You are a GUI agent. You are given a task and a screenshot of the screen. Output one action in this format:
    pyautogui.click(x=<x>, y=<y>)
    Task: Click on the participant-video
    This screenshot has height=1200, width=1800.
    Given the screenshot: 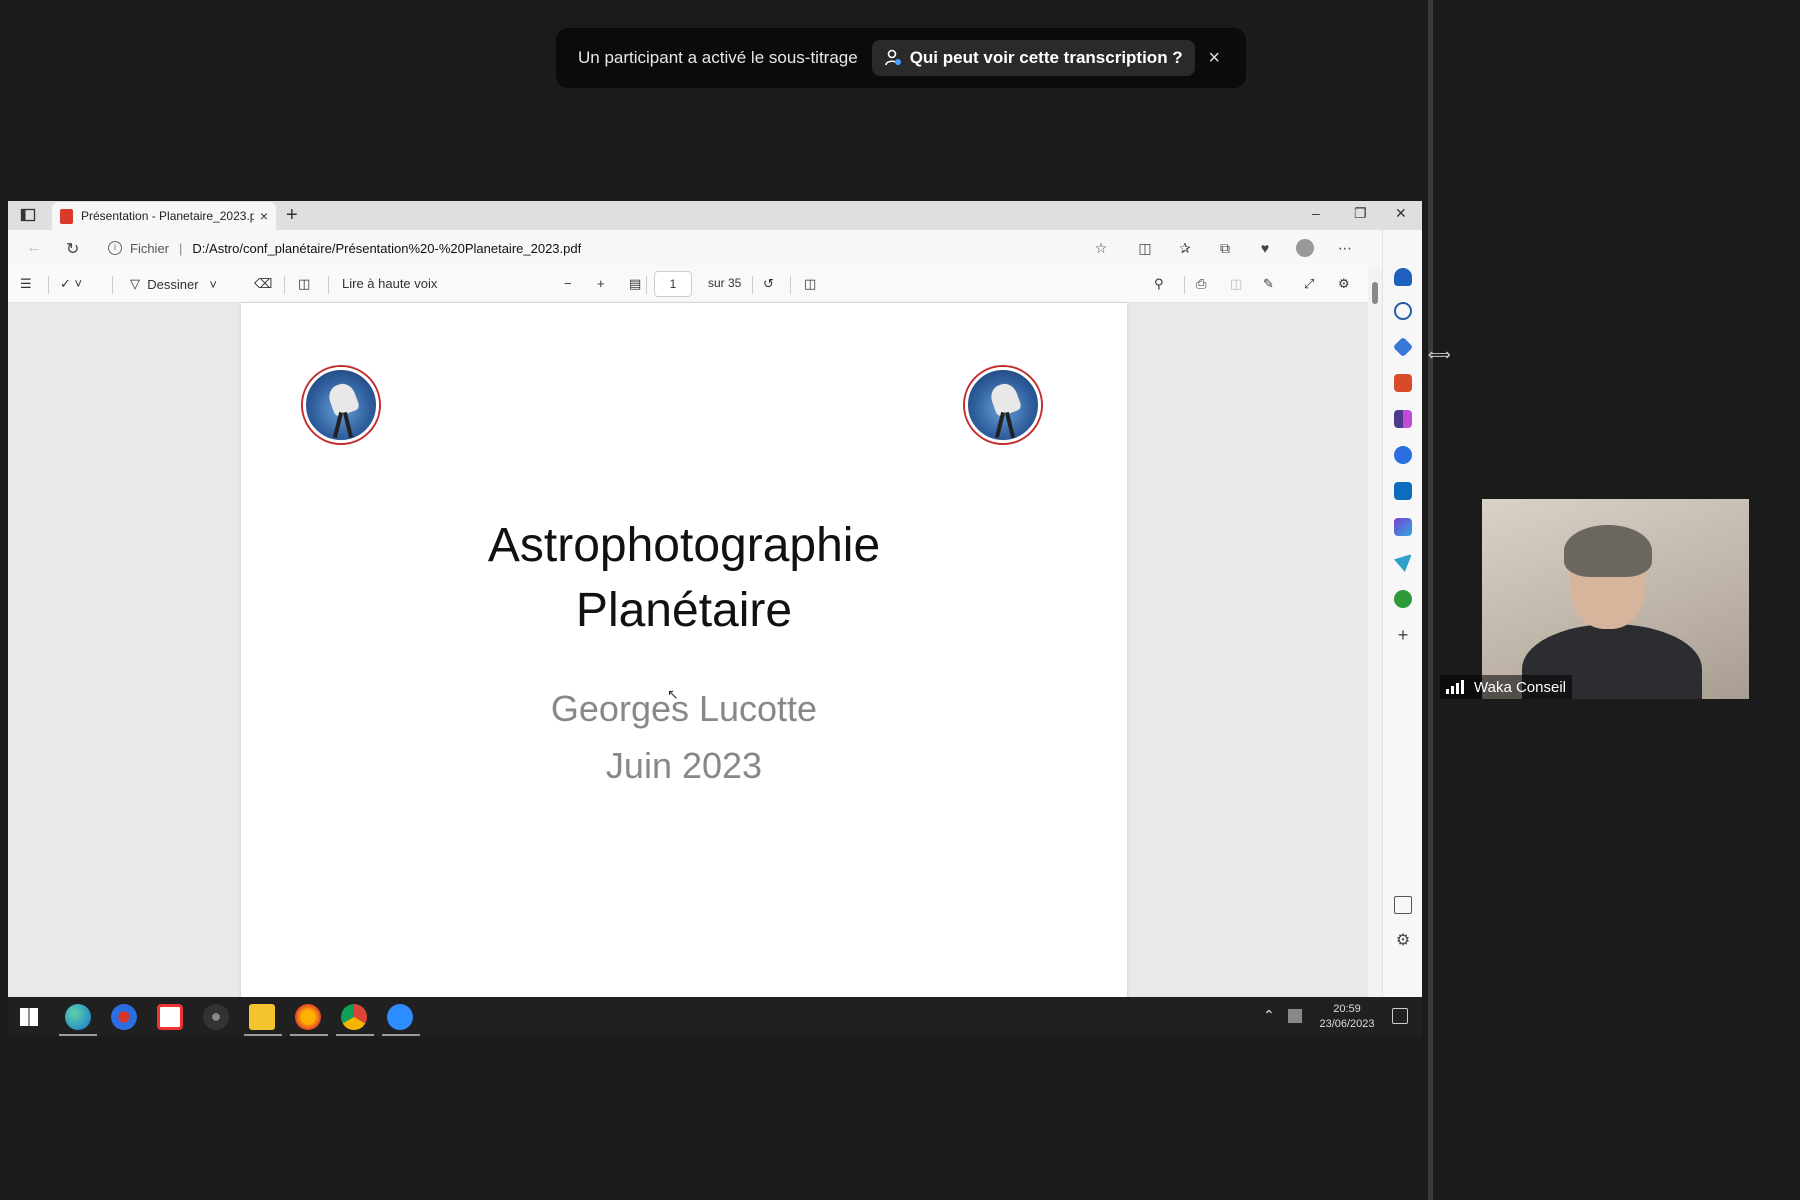 What is the action you would take?
    pyautogui.click(x=1615, y=599)
    